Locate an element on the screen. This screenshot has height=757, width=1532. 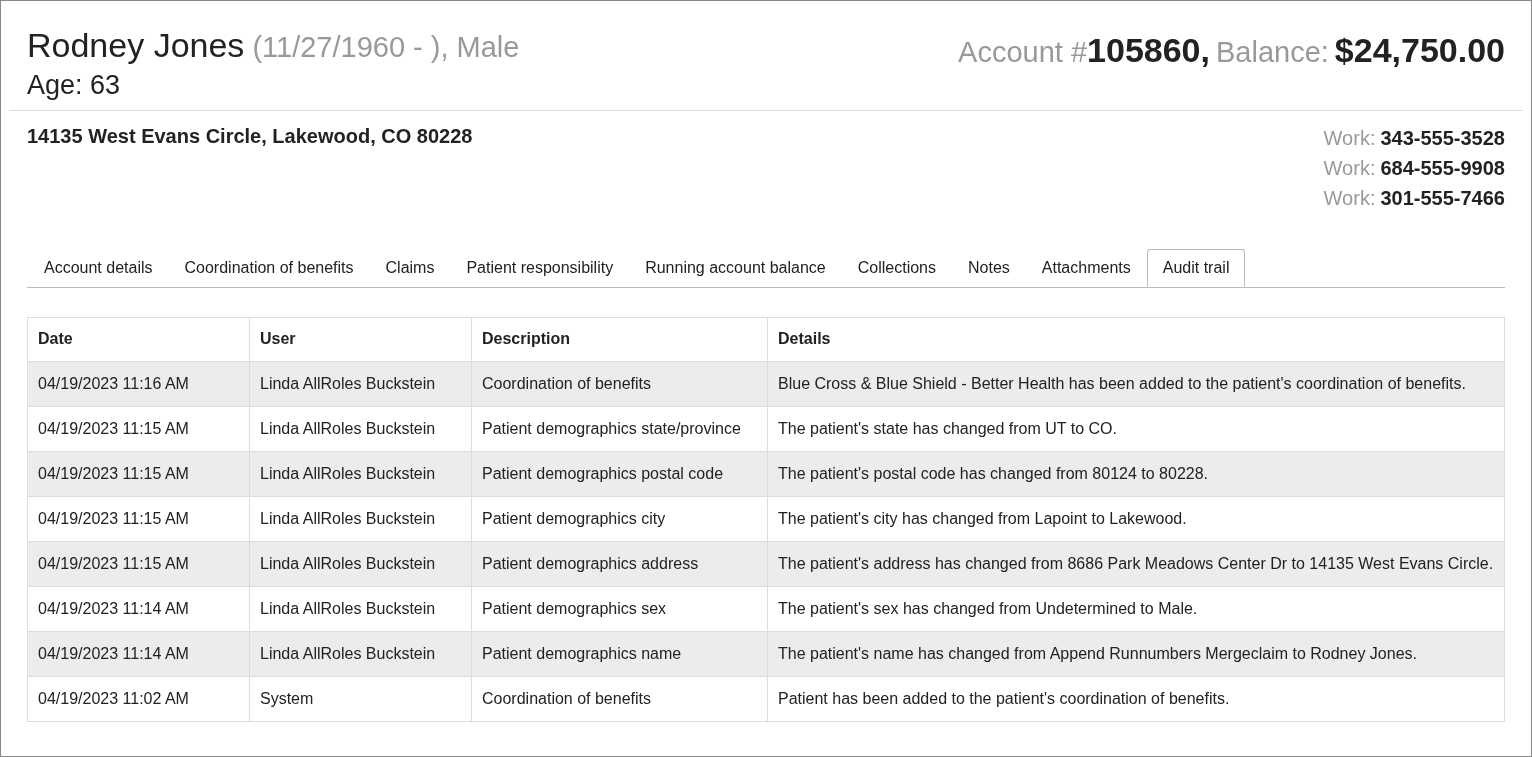
column-header: Details is located at coordinates (1136, 339).